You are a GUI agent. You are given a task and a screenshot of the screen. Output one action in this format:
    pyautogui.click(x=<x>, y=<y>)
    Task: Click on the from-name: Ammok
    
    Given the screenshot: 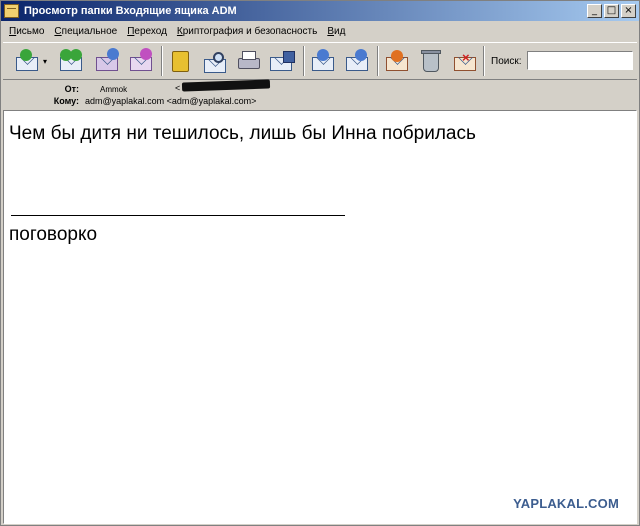 What is the action you would take?
    pyautogui.click(x=113, y=89)
    